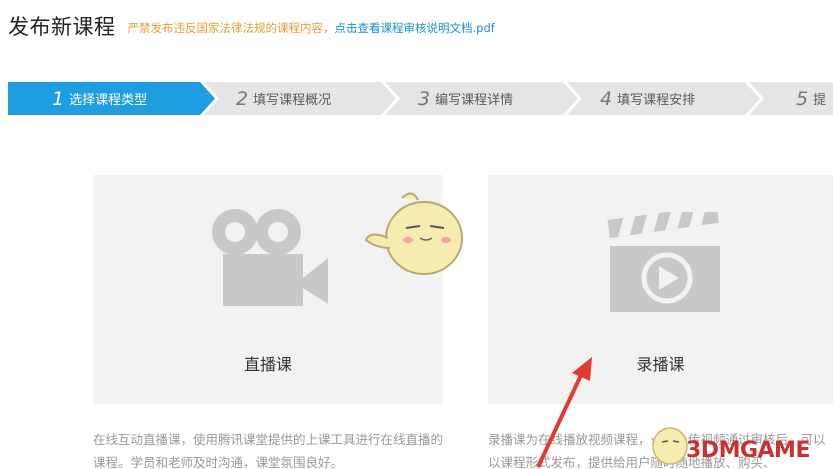 The height and width of the screenshot is (469, 833). I want to click on step-progress-bar: 1 选择课程类型 2 填写课程概况 3 编写课程详情 4 填写课程安排 5 提, so click(420, 98).